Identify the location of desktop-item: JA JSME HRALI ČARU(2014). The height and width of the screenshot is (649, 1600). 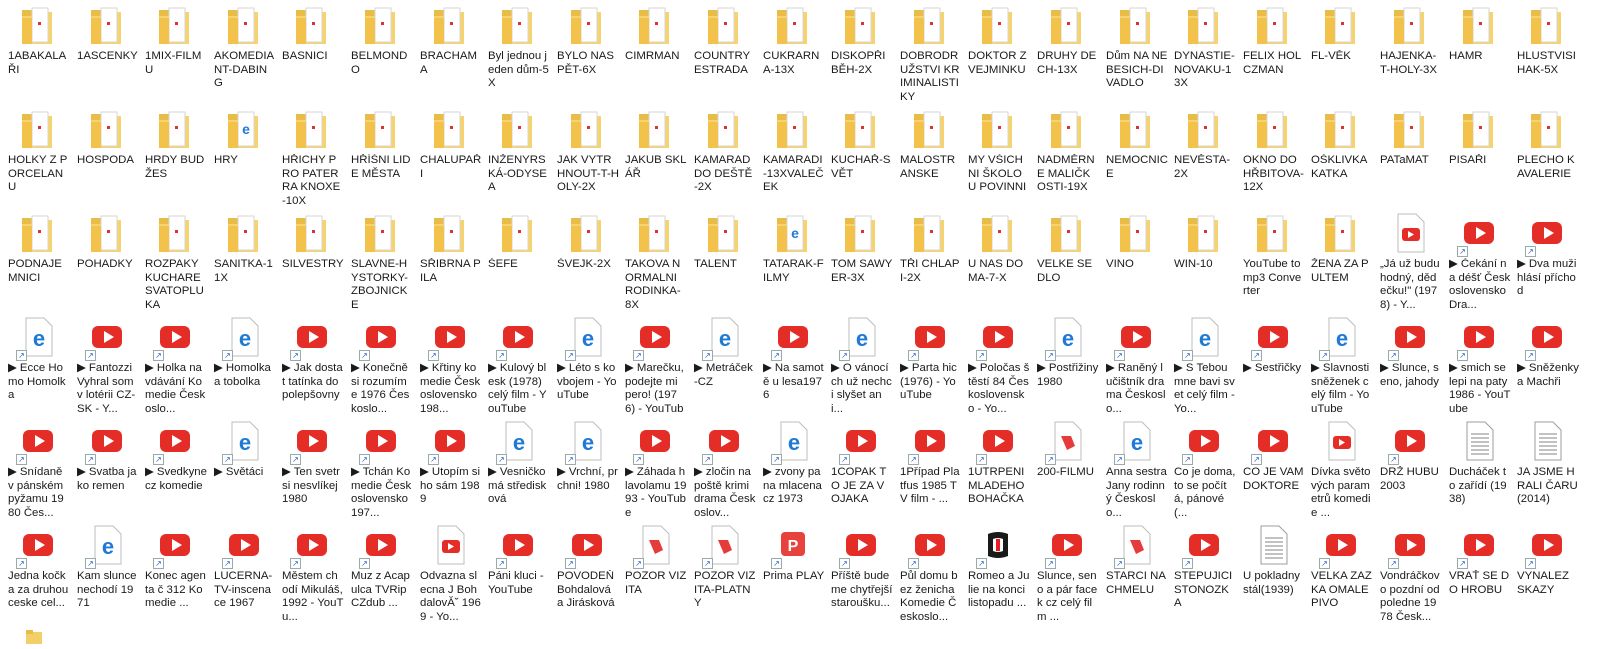
(1545, 468).